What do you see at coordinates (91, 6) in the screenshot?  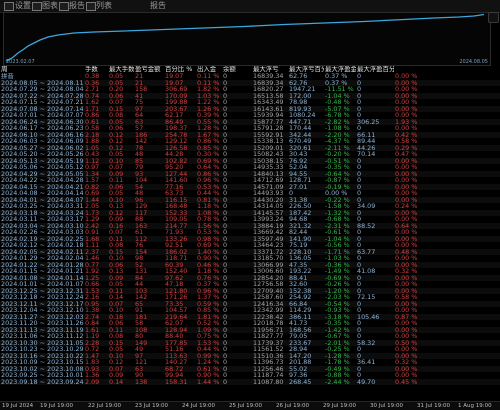 I see `list-icon` at bounding box center [91, 6].